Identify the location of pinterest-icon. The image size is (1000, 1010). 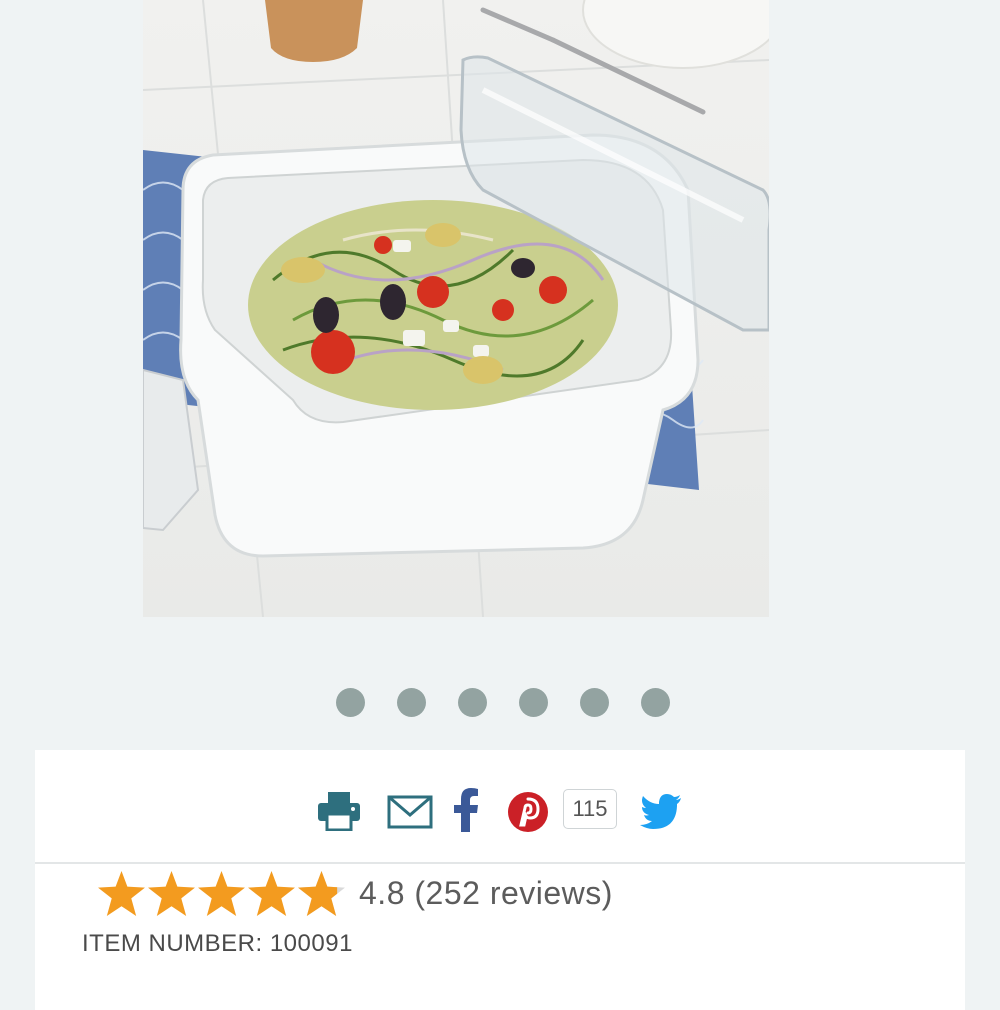
(528, 812).